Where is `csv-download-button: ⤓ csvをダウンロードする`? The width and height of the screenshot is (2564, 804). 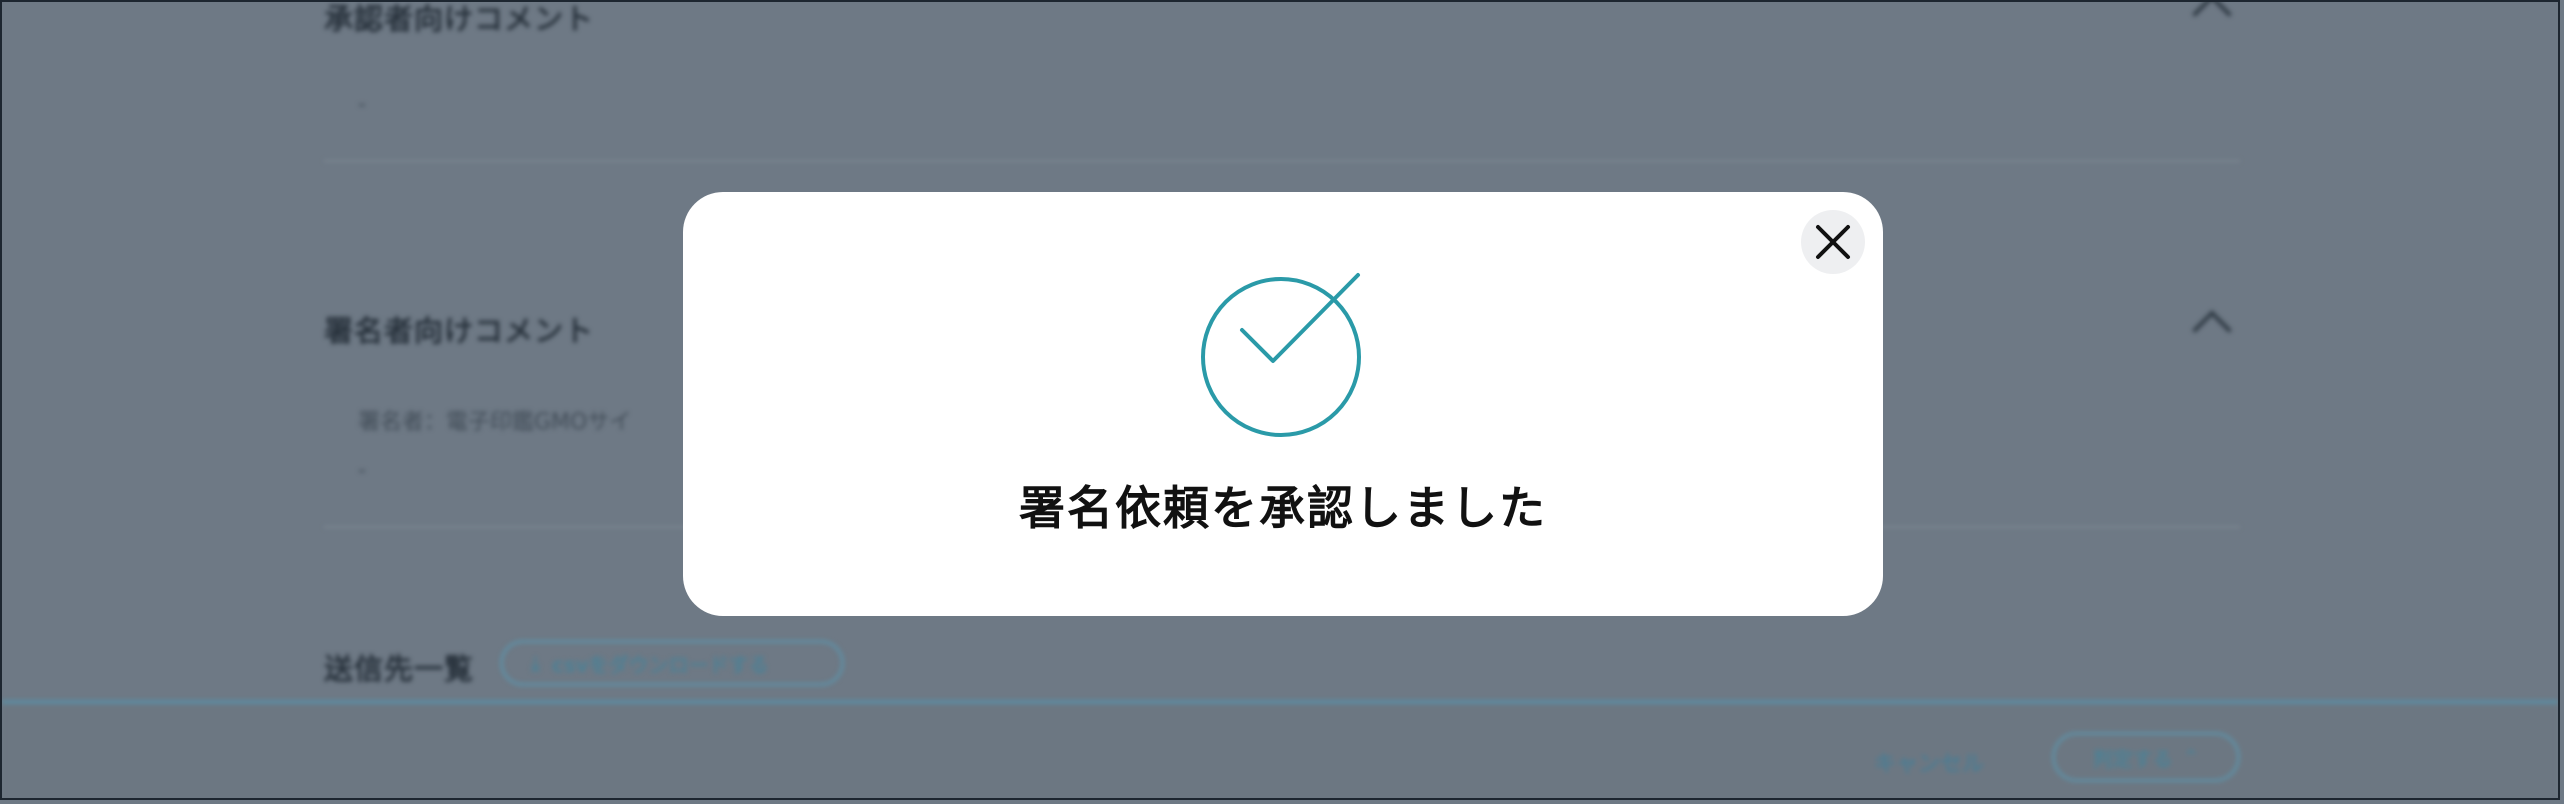
csv-download-button: ⤓ csvをダウンロードする is located at coordinates (672, 663).